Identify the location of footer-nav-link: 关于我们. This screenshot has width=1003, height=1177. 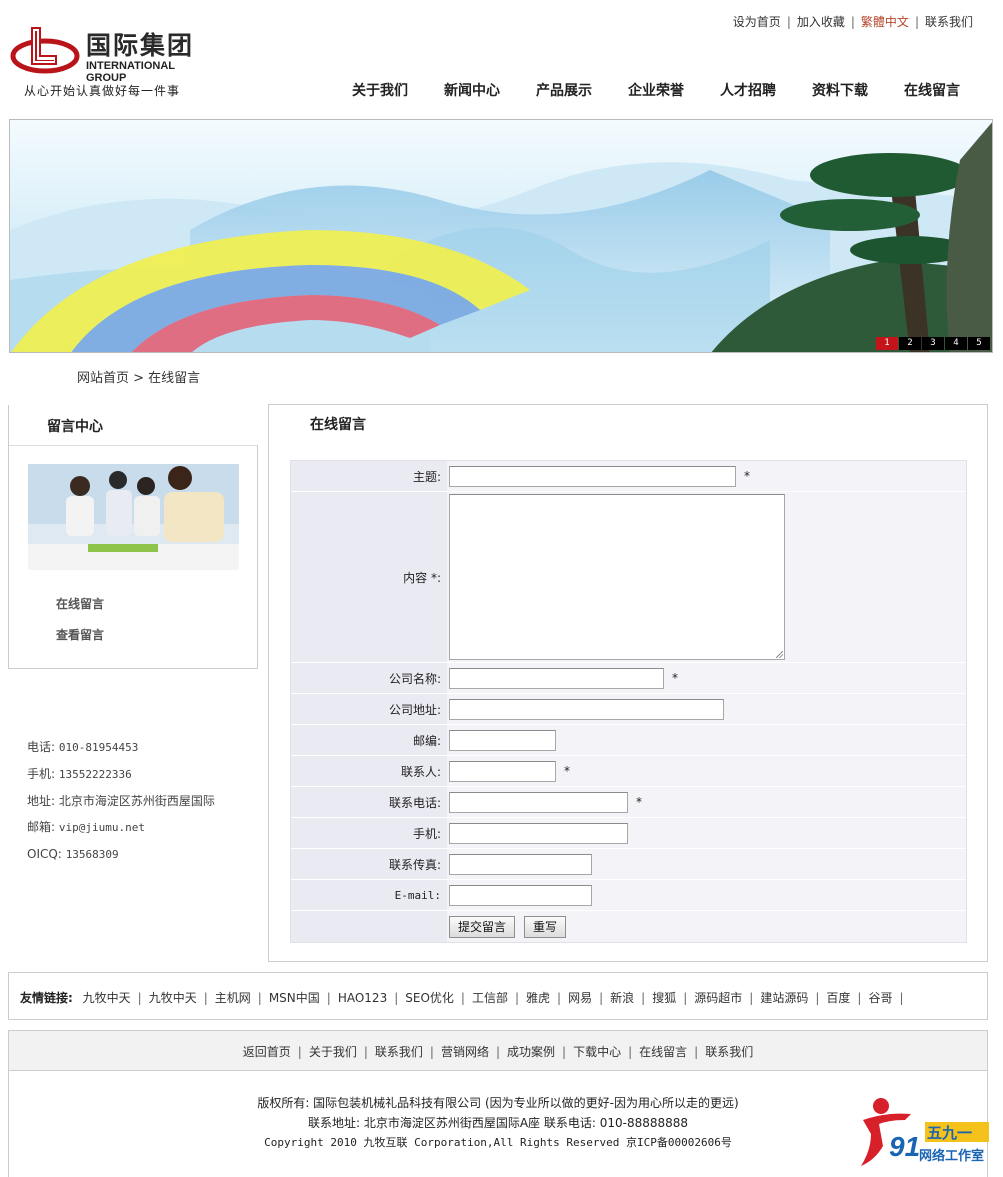
(333, 1052).